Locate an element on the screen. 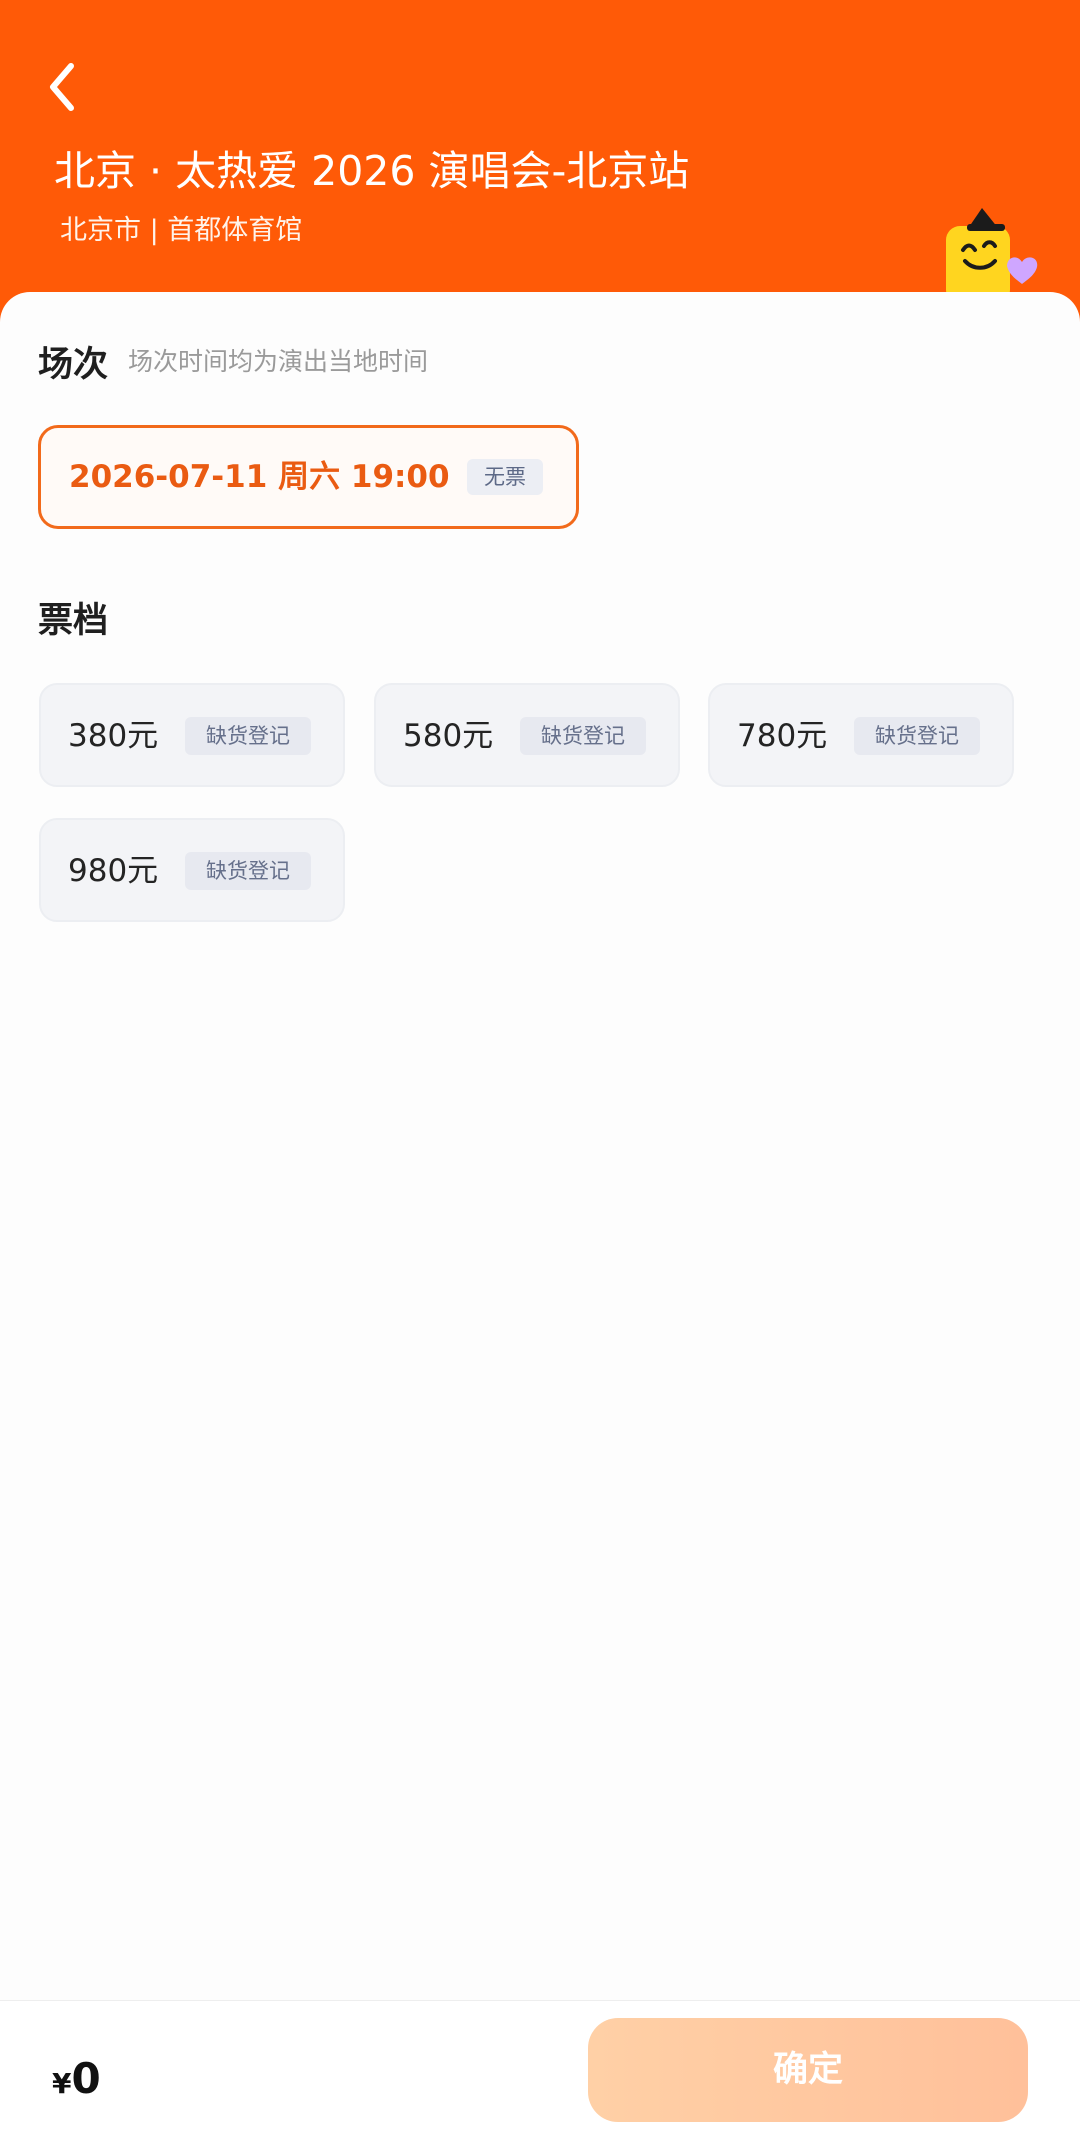 This screenshot has width=1080, height=2140. event-venue: 北京市 | 首都体育馆 is located at coordinates (181, 230).